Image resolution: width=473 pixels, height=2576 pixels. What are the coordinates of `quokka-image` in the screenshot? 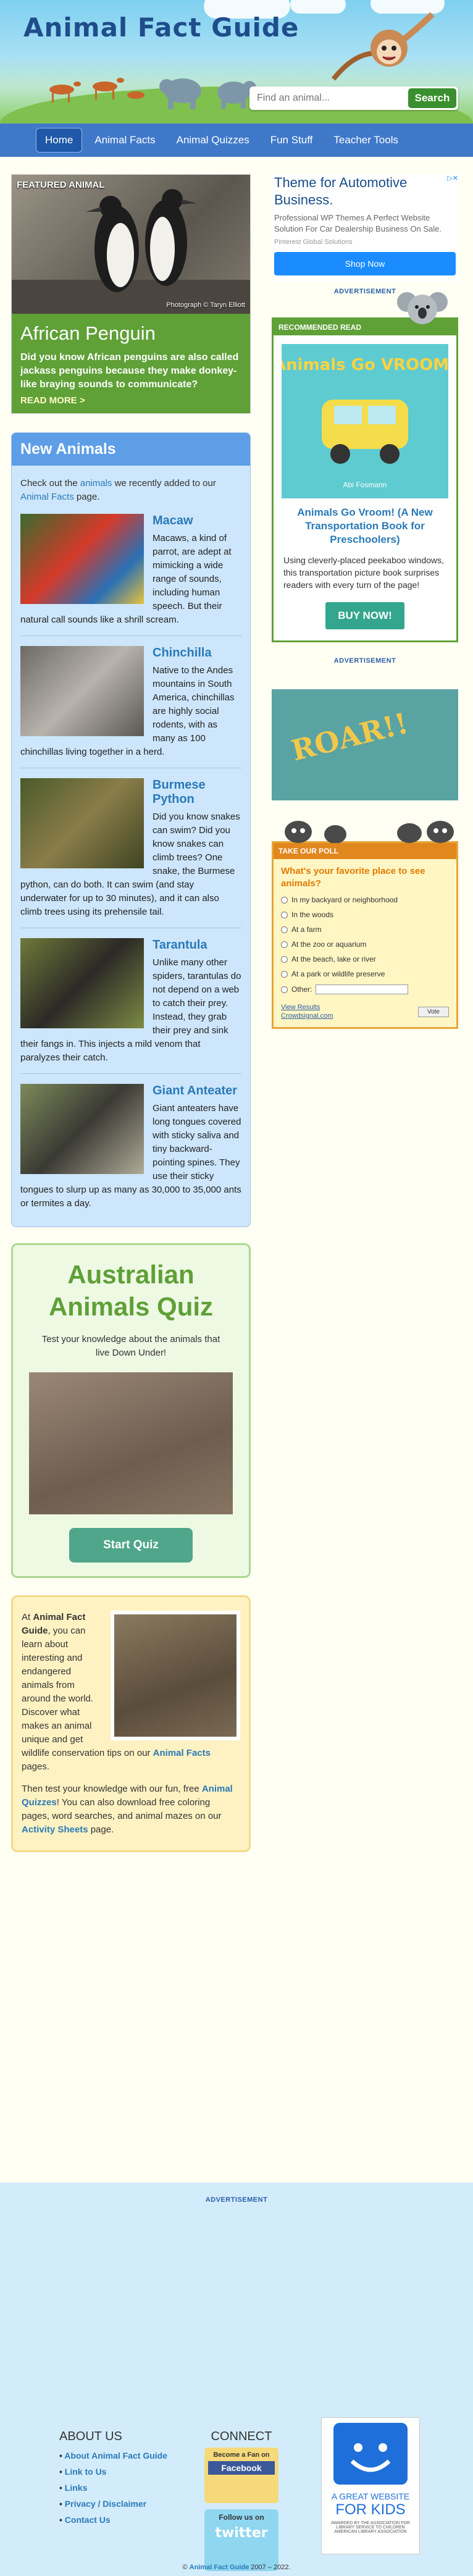 It's located at (131, 1443).